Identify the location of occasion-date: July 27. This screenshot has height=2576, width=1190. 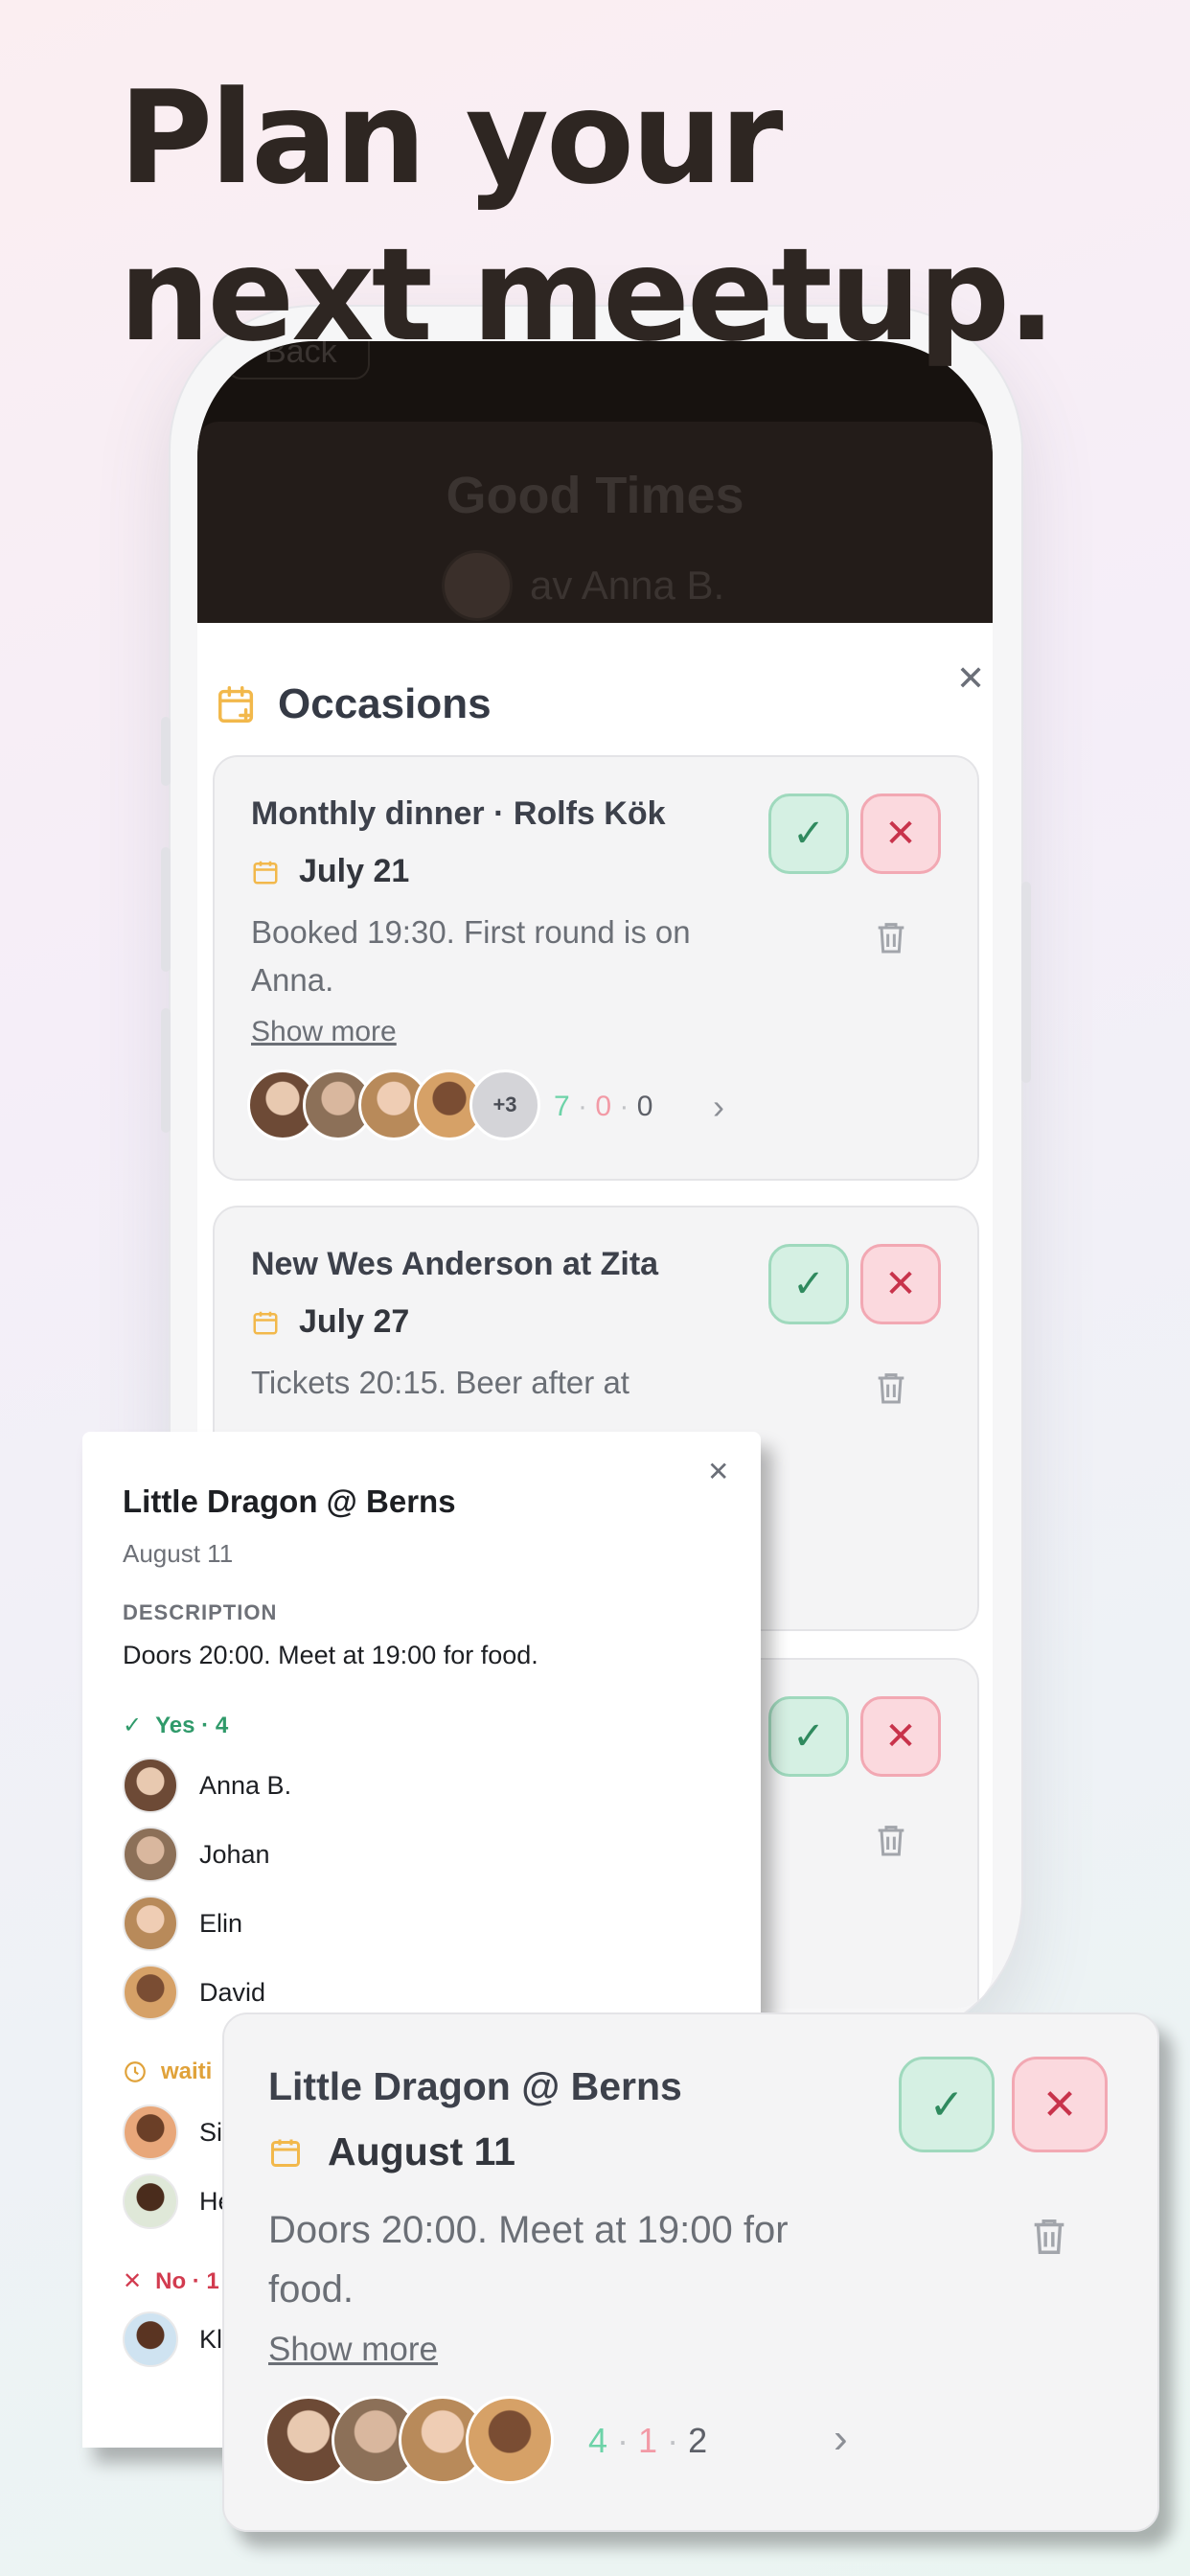
(330, 1322).